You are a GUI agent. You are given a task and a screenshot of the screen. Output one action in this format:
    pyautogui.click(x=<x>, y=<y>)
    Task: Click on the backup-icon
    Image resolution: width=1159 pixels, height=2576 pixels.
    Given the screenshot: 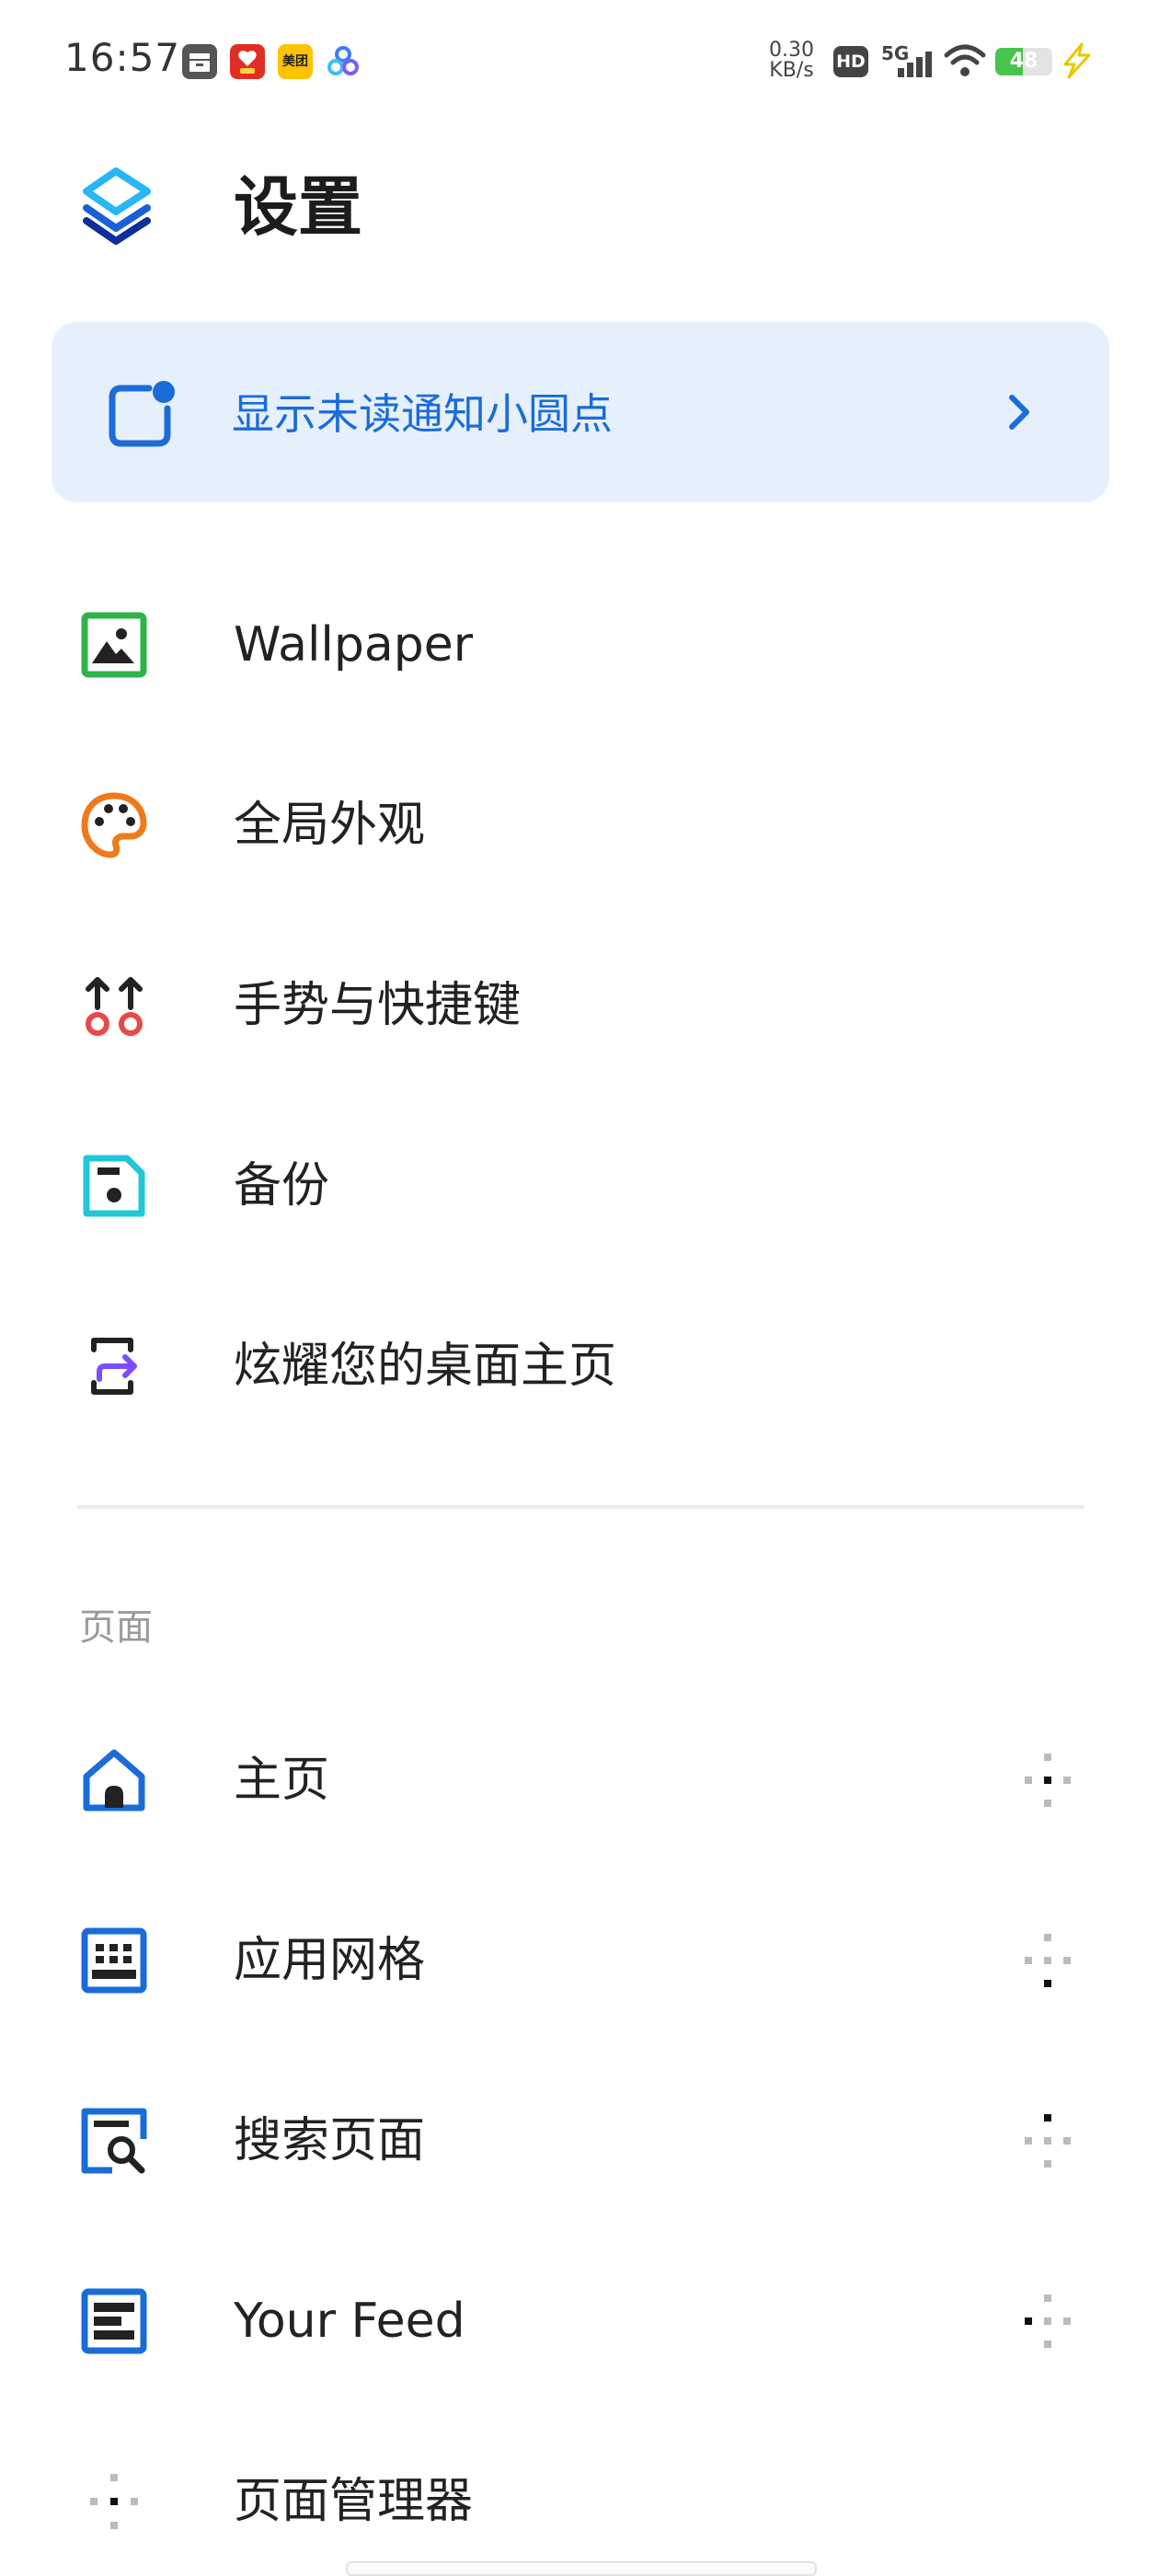 What is the action you would take?
    pyautogui.click(x=114, y=1186)
    